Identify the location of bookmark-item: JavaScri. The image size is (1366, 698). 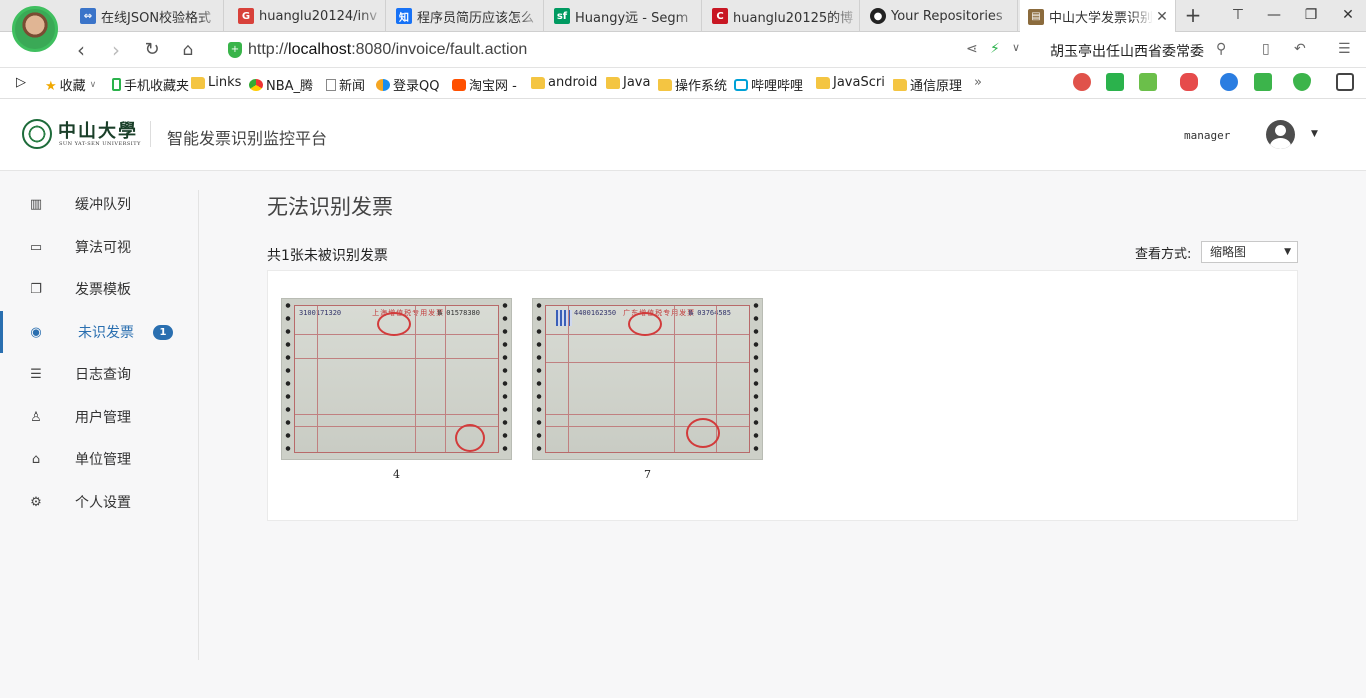
(850, 82).